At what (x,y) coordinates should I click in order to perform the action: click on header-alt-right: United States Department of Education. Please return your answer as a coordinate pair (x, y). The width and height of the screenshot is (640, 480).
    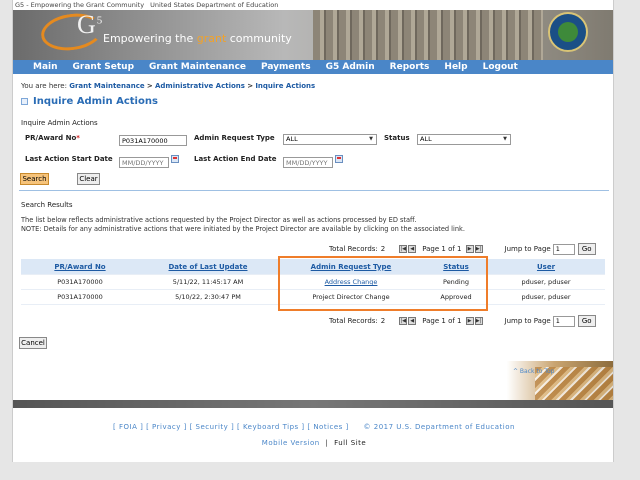
    Looking at the image, I should click on (214, 5).